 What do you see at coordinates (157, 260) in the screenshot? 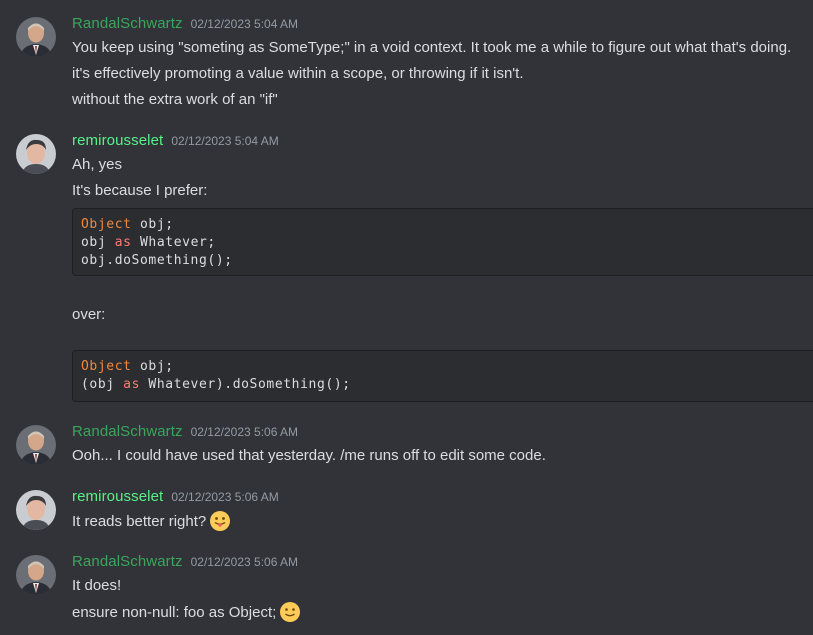
I see `code-line: obj.doSomething();` at bounding box center [157, 260].